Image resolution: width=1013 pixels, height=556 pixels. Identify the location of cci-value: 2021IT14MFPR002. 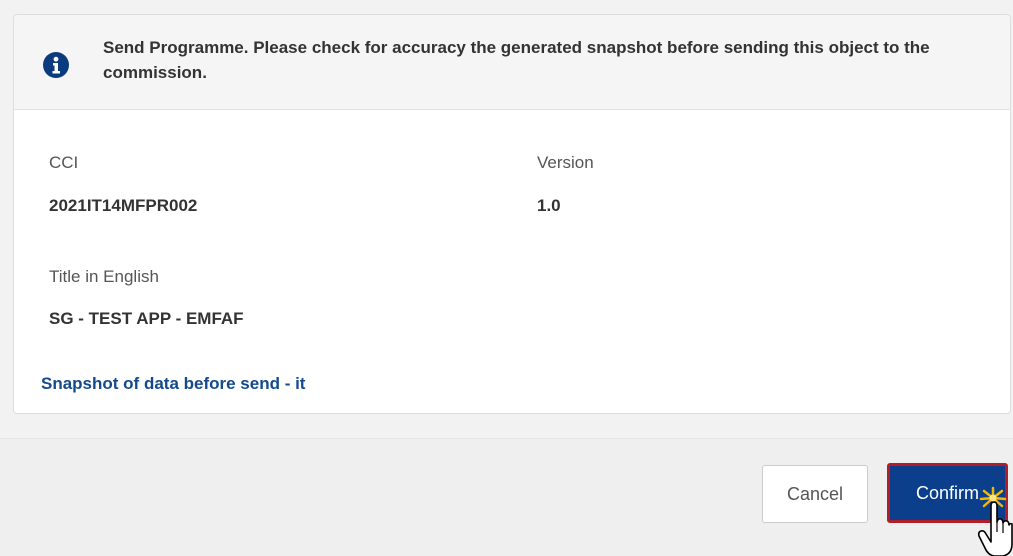
(123, 205).